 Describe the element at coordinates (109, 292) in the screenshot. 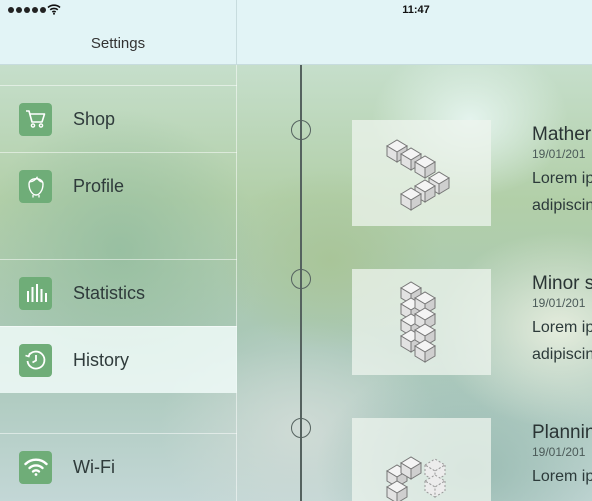

I see `sidebar-item-label: Statistics` at that location.